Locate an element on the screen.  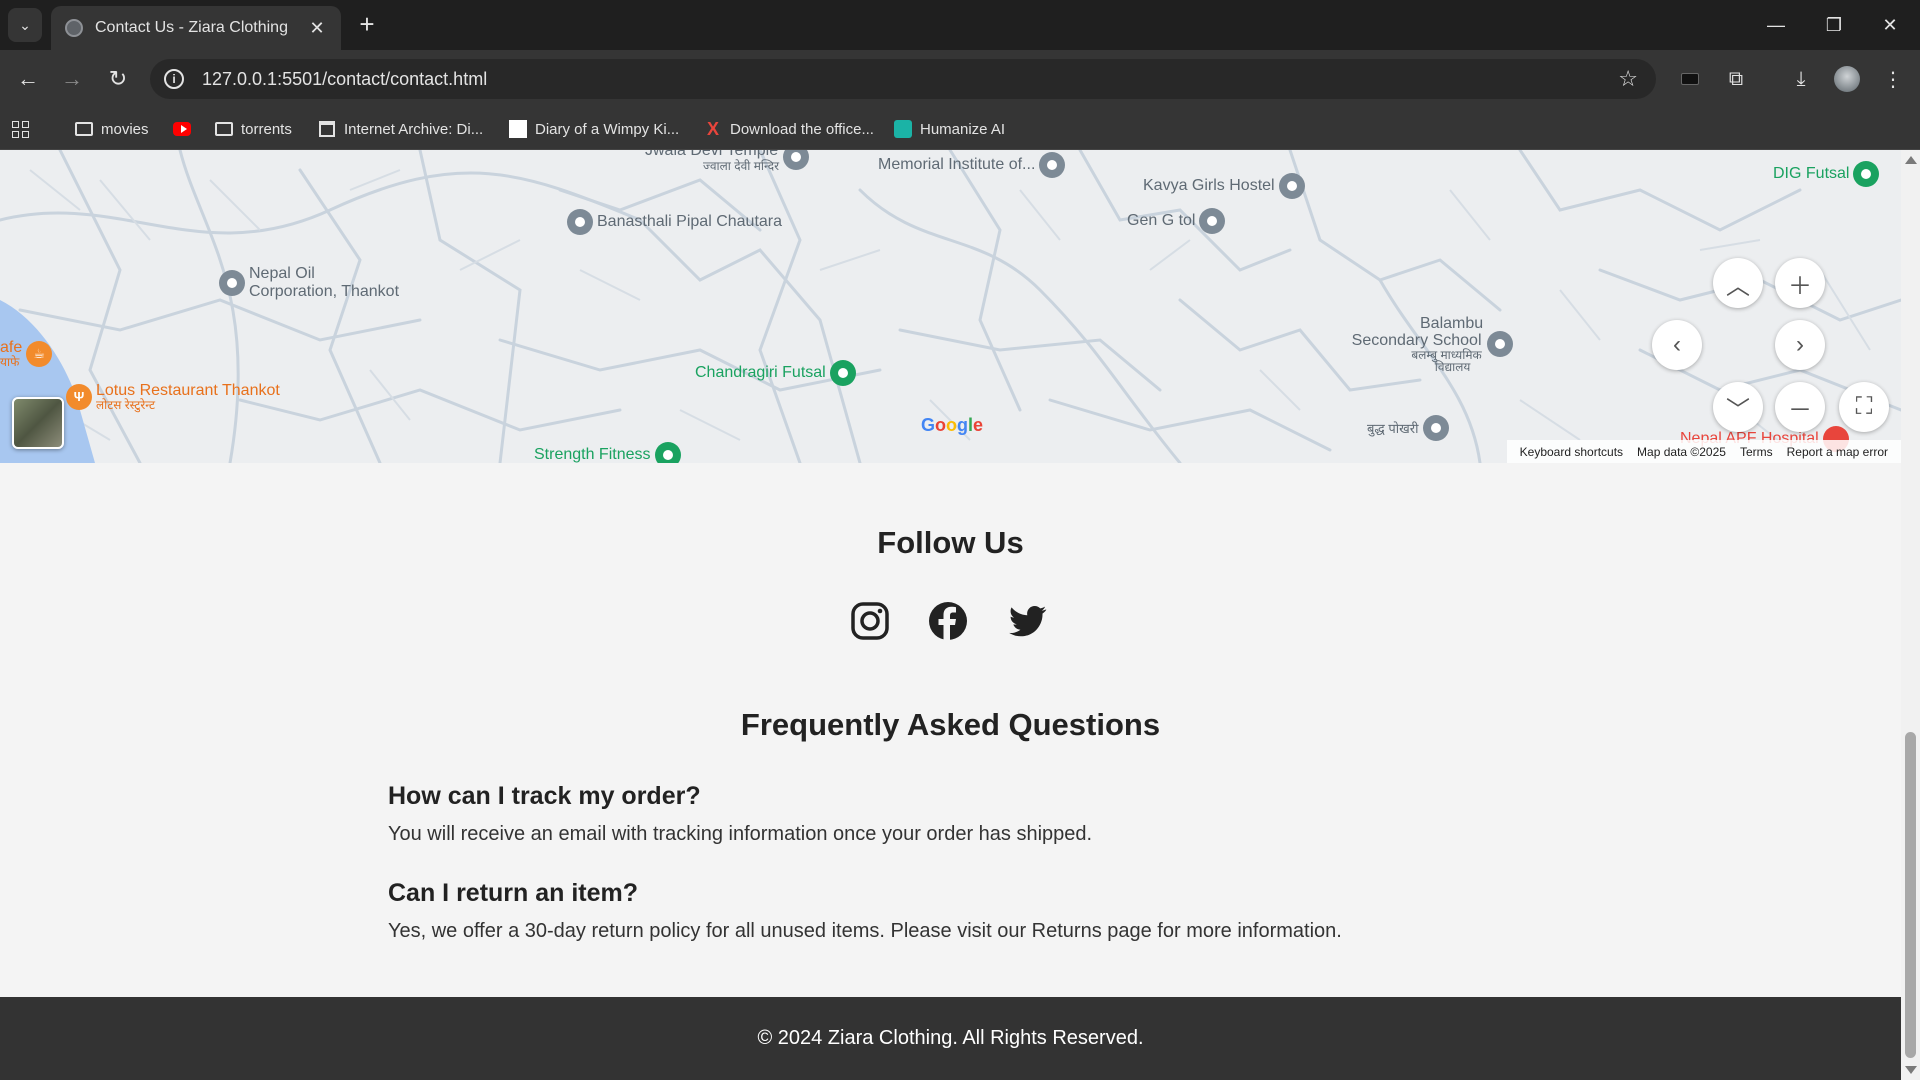
poi-strength-fitness: Strength Fitness is located at coordinates (609, 452).